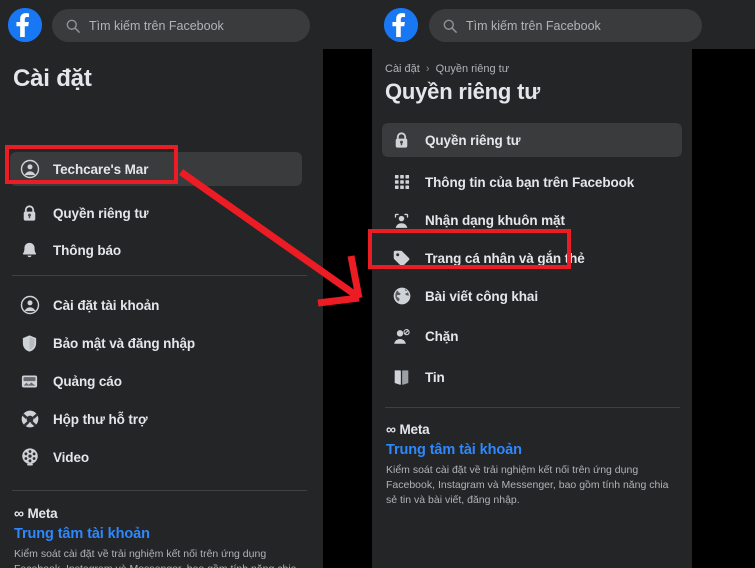 Image resolution: width=755 pixels, height=568 pixels. Describe the element at coordinates (156, 250) in the screenshot. I see `sidebar-item-thong-bao: Thông báo` at that location.